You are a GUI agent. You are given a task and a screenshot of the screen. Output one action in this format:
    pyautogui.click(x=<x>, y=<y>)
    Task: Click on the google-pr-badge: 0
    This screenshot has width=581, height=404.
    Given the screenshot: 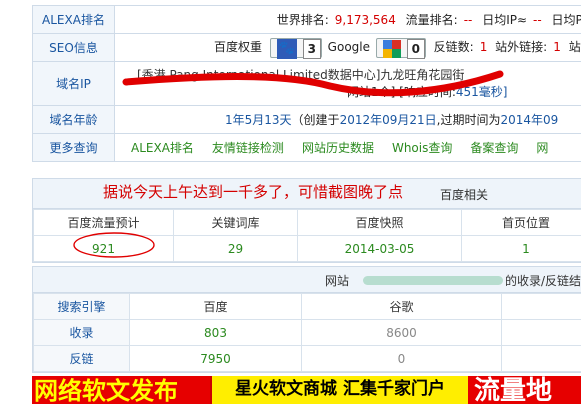 What is the action you would take?
    pyautogui.click(x=400, y=48)
    